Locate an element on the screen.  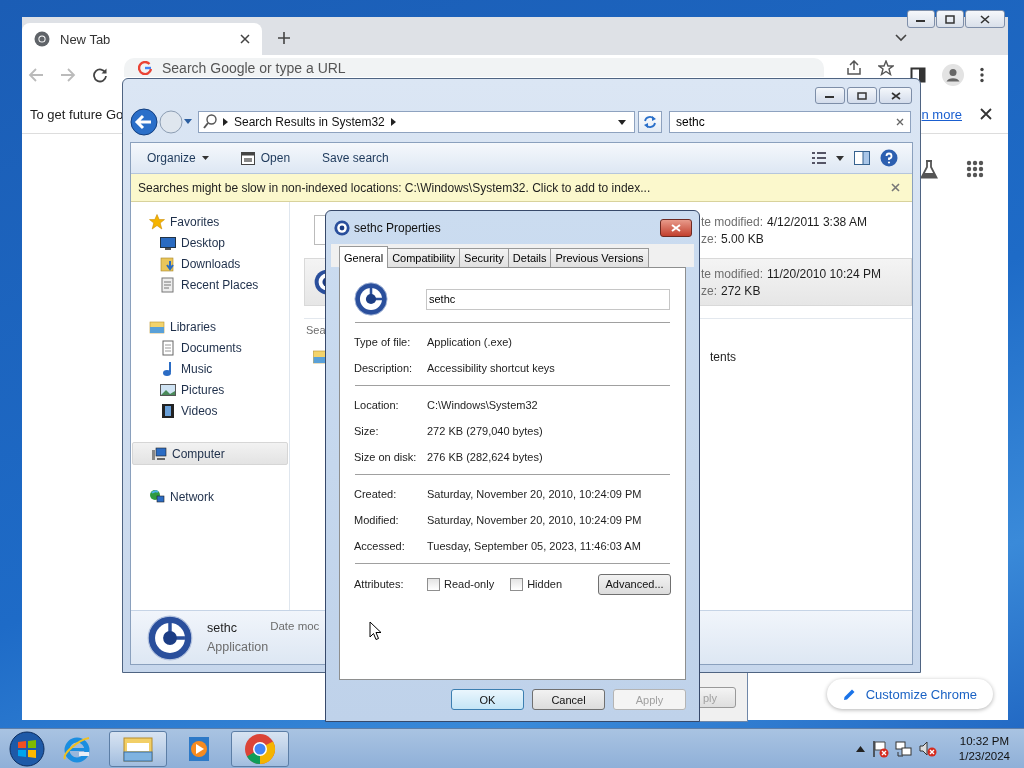
dialog-title: sethc Properties is located at coordinates (397, 227).